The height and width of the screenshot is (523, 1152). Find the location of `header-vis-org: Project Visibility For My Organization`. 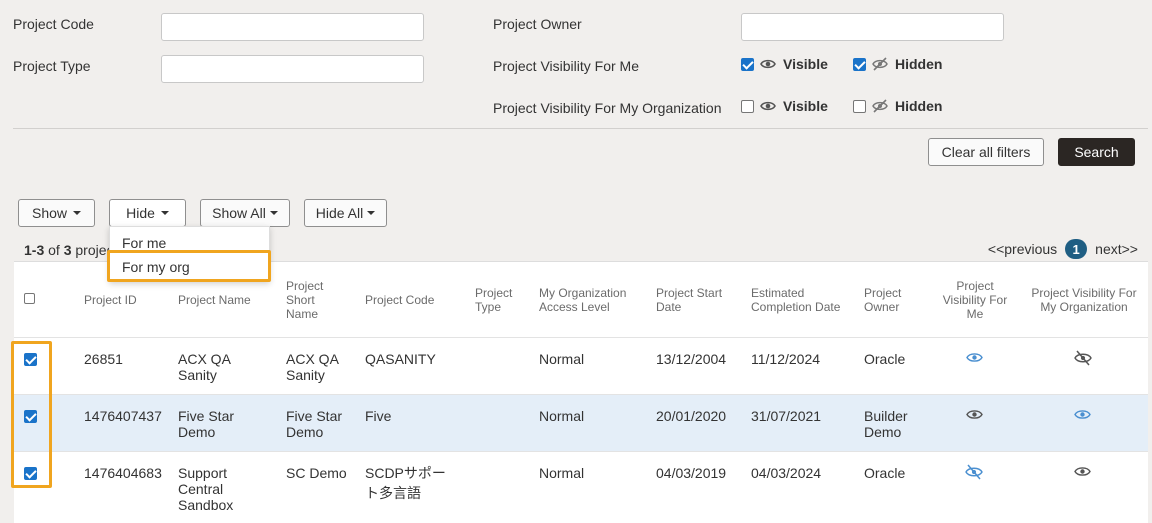

header-vis-org: Project Visibility For My Organization is located at coordinates (1084, 300).